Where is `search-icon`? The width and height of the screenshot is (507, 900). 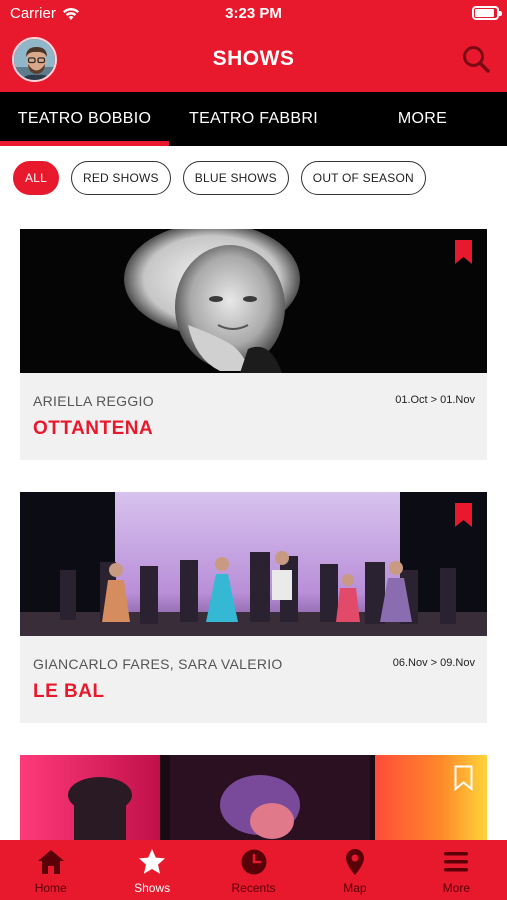
search-icon is located at coordinates (476, 59).